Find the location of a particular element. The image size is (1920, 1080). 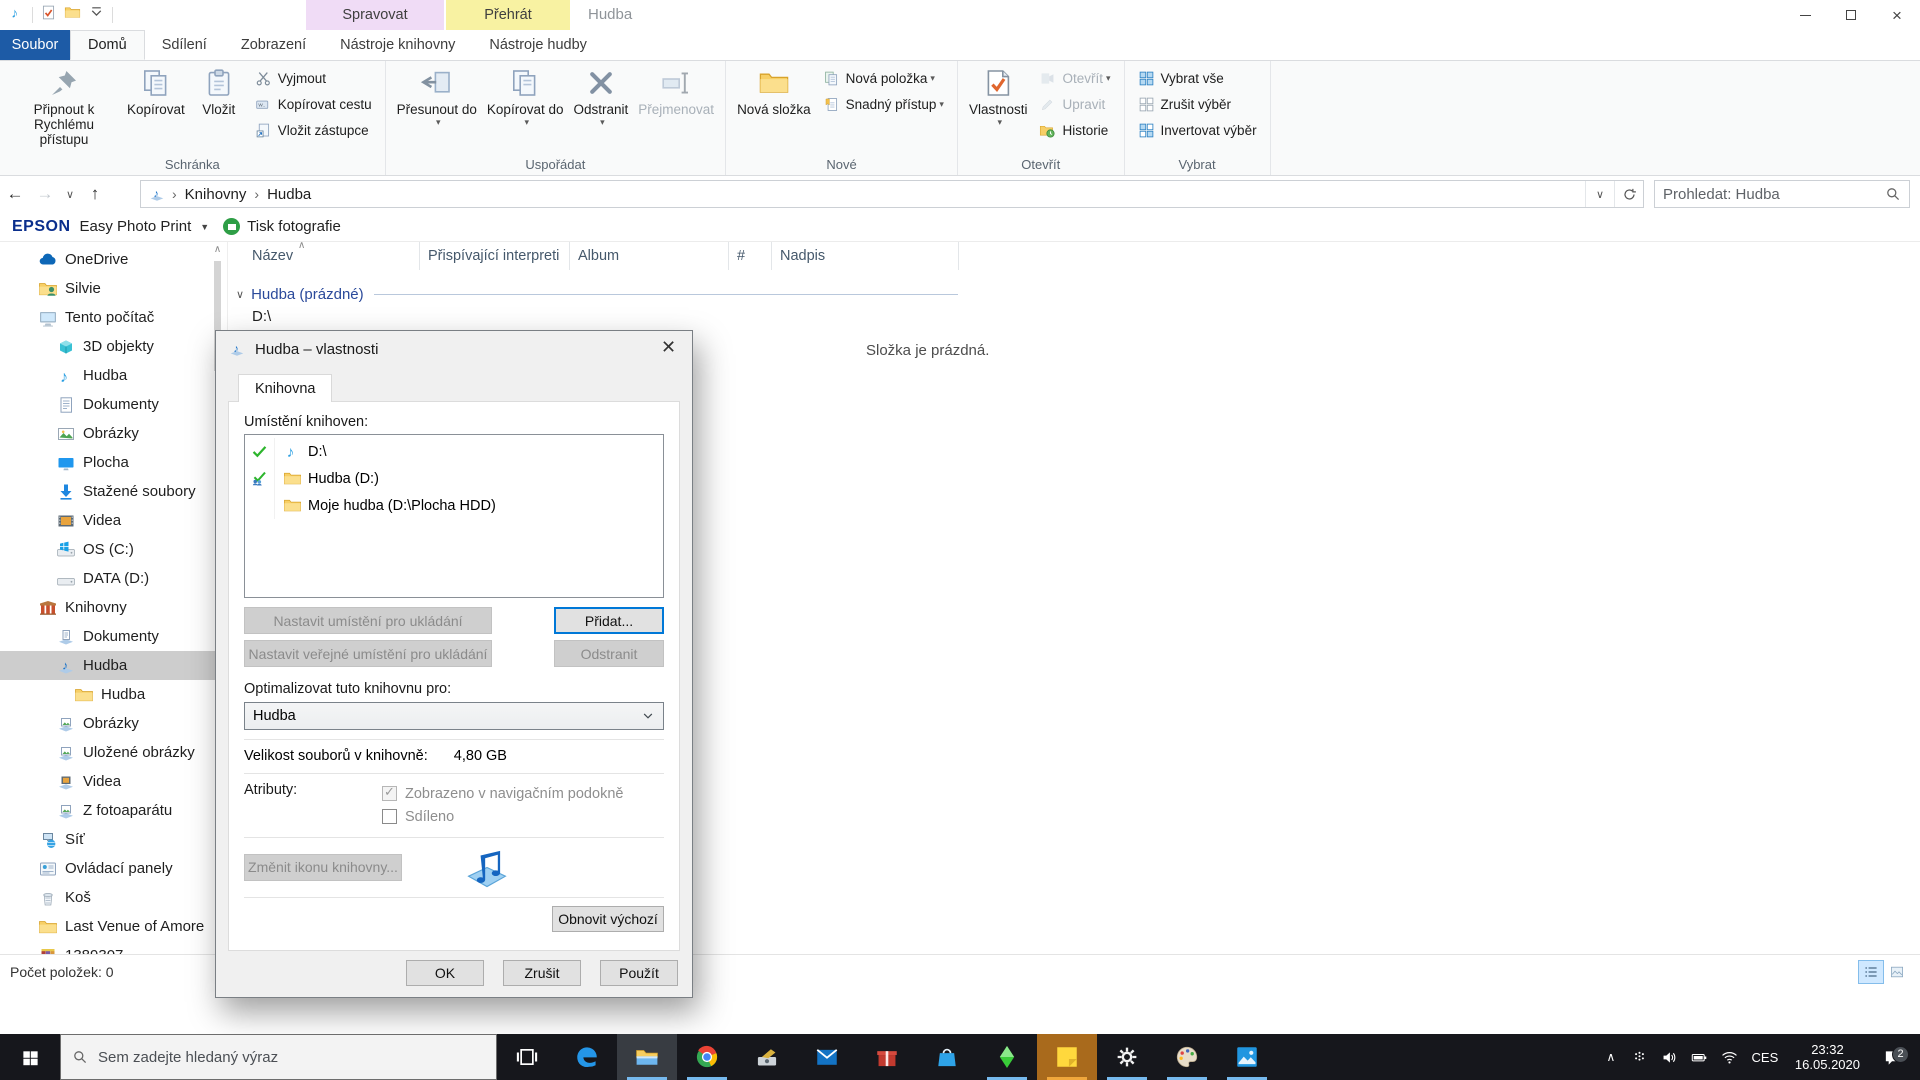

ribbon-button-vlozit-zastupce: Vložit zástupce is located at coordinates (313, 130).